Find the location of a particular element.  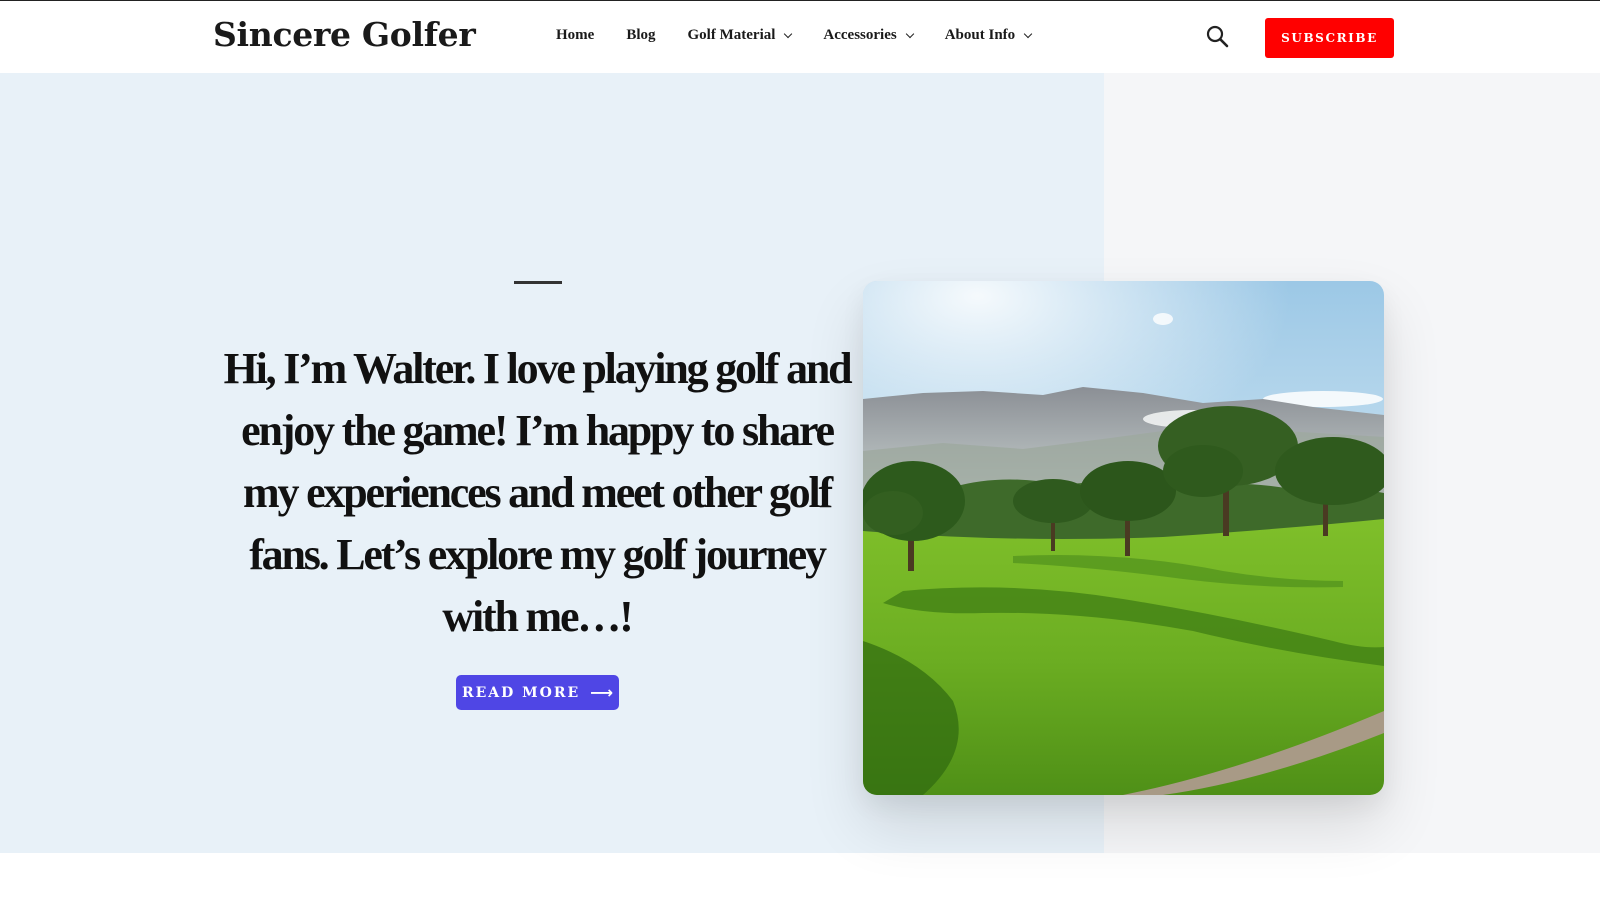

nav-item-label: About Info is located at coordinates (980, 35).